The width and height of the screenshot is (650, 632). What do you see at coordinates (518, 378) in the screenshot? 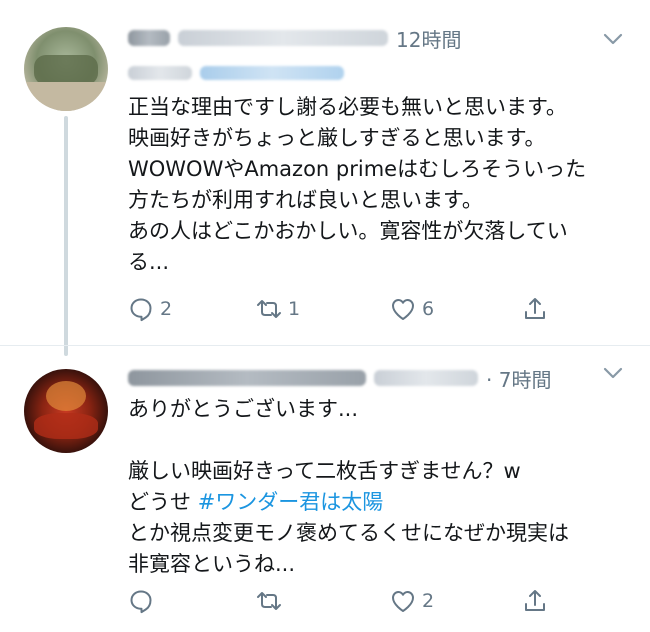
I see `tweet-timestamp: · 7時間` at bounding box center [518, 378].